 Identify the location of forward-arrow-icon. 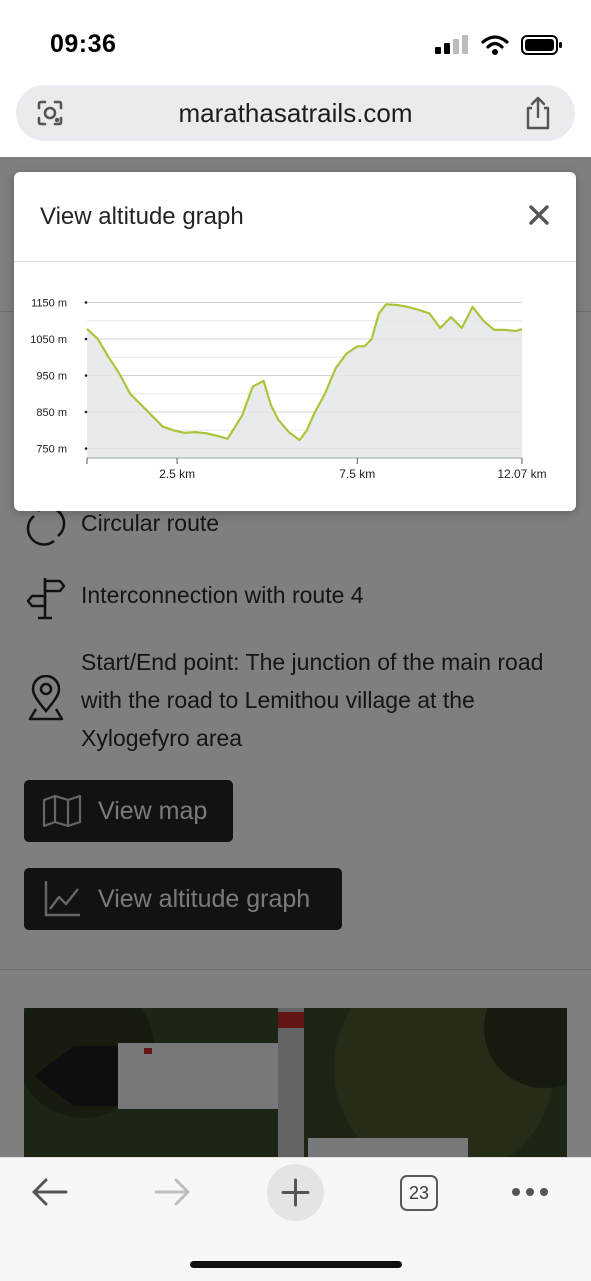
(172, 1192).